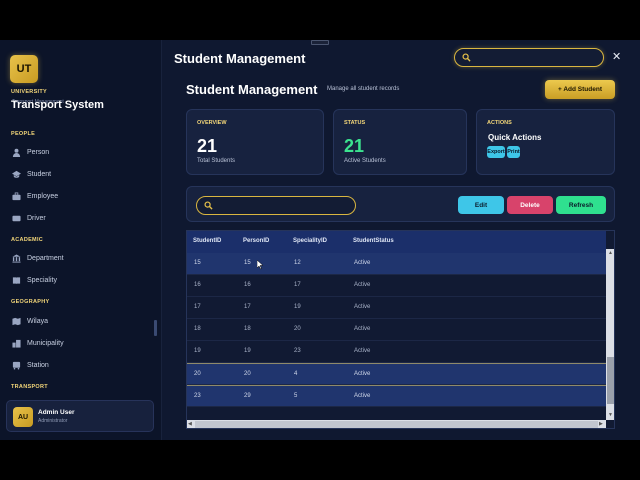  What do you see at coordinates (610, 415) in the screenshot?
I see `scroll-down-icon: ▼` at bounding box center [610, 415].